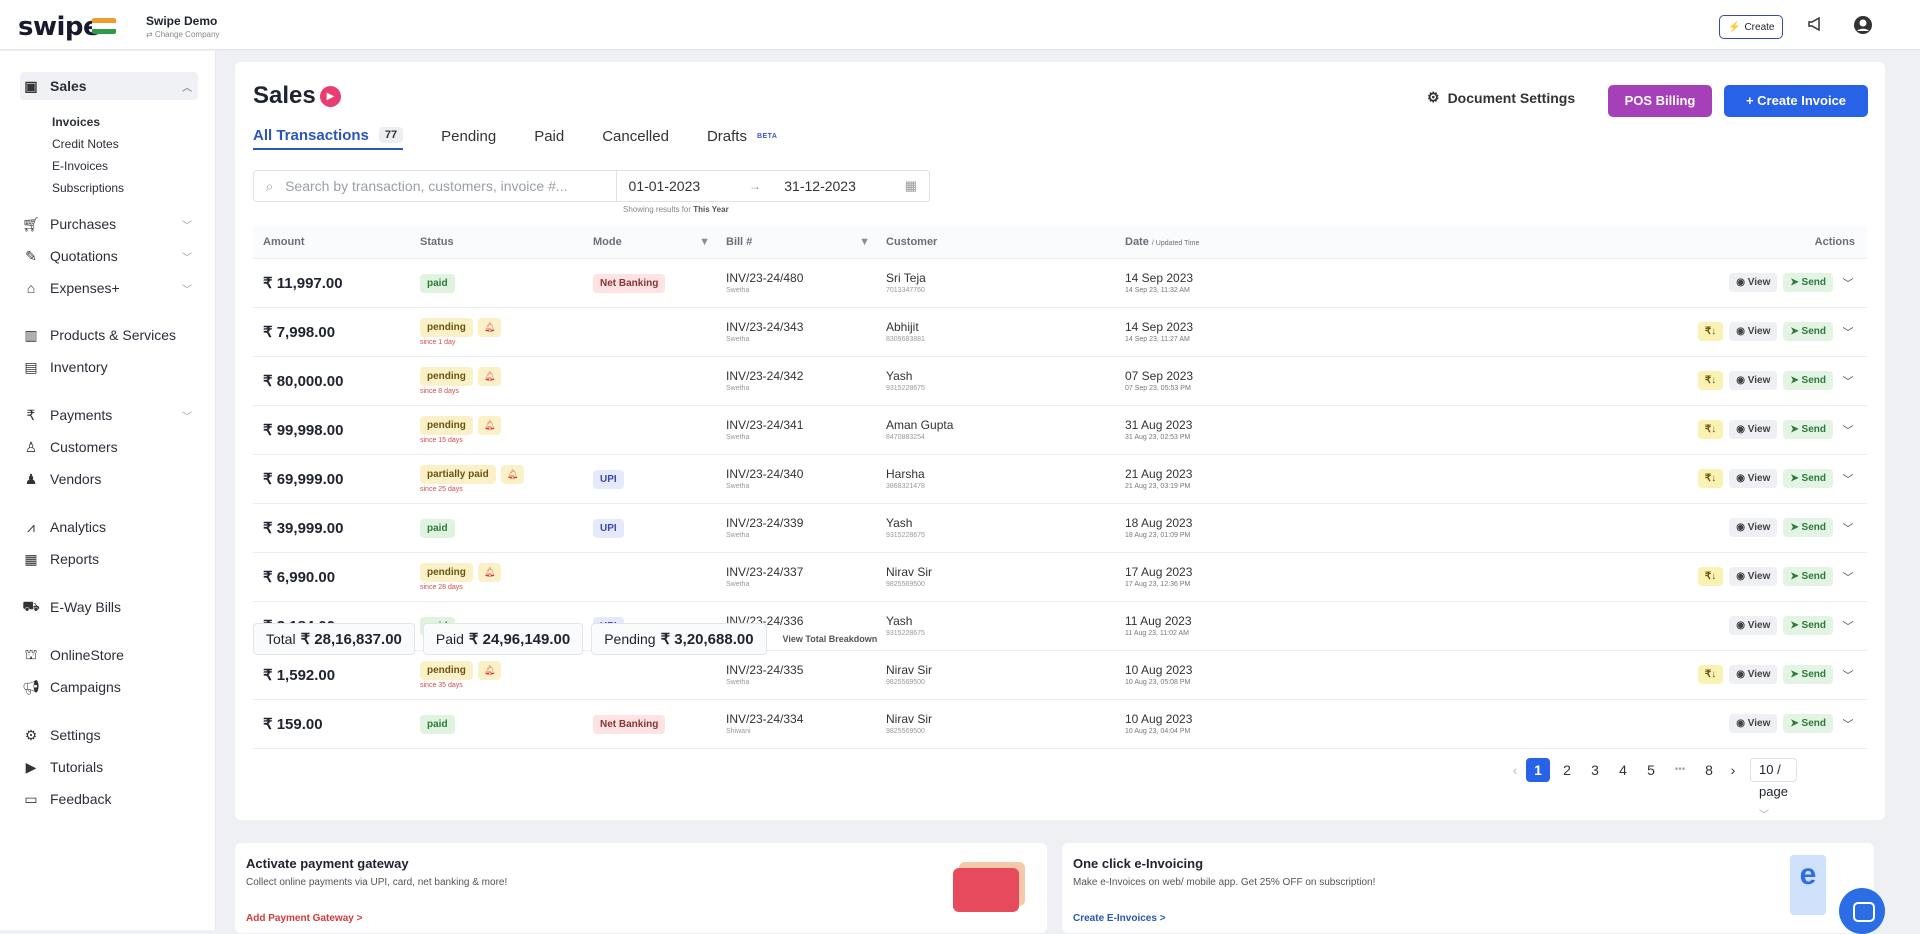  Describe the element at coordinates (85, 144) in the screenshot. I see `sidebar-sub-credit-notes: Credit Notes` at that location.